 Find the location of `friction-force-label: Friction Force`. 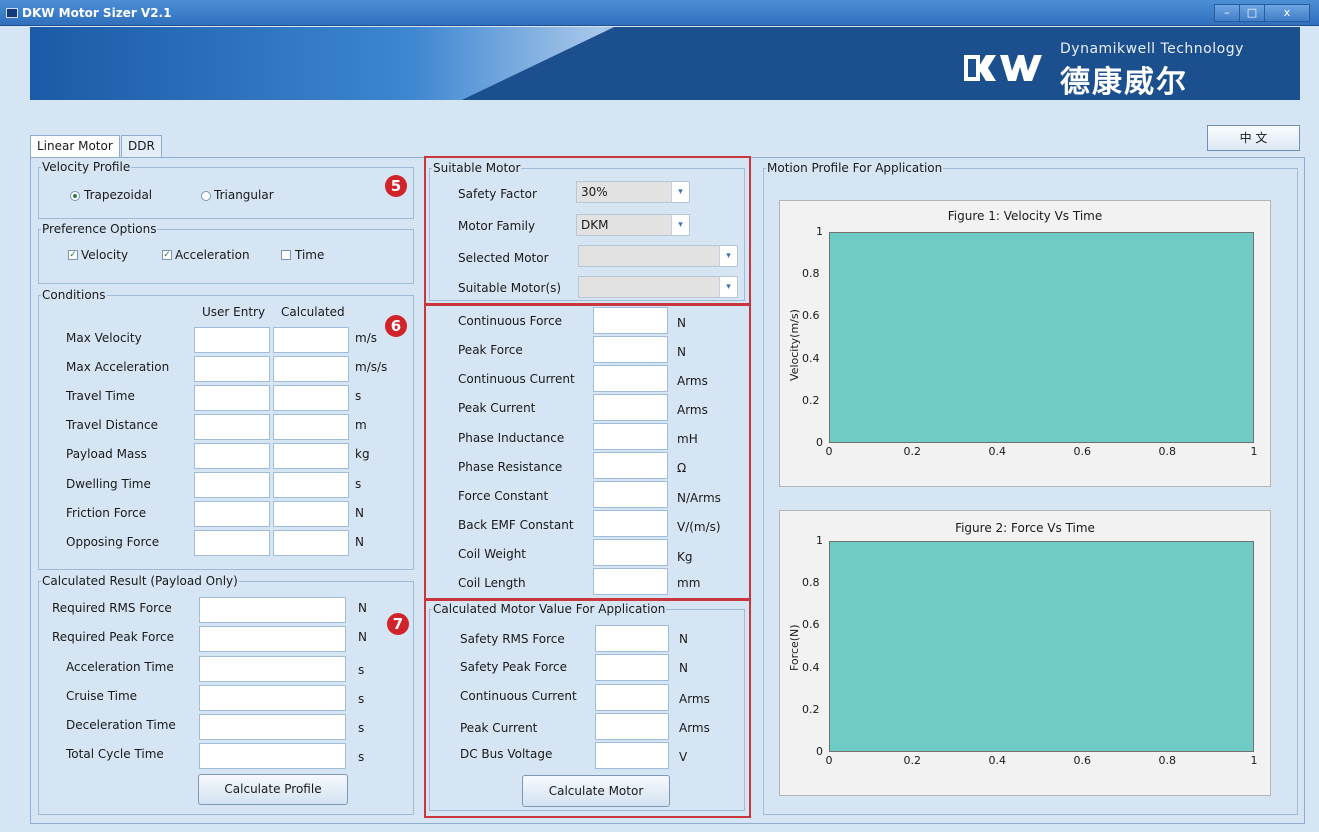

friction-force-label: Friction Force is located at coordinates (106, 513).